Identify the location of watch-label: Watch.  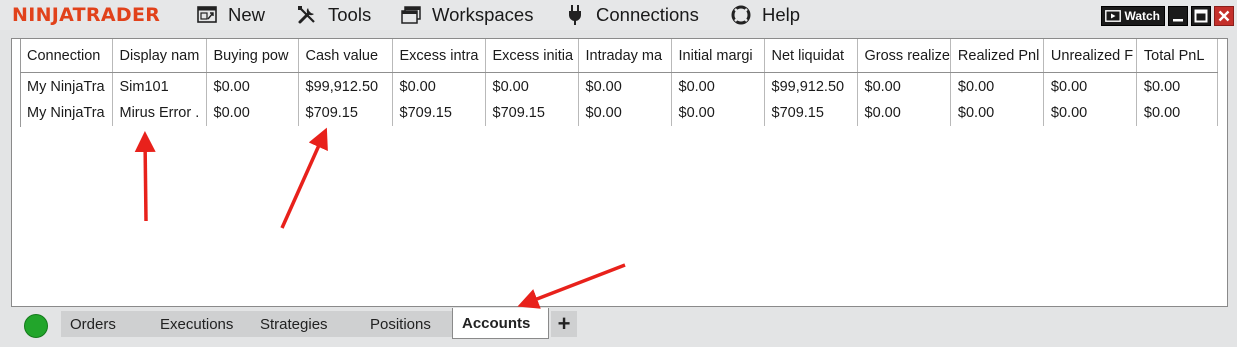
(1142, 16).